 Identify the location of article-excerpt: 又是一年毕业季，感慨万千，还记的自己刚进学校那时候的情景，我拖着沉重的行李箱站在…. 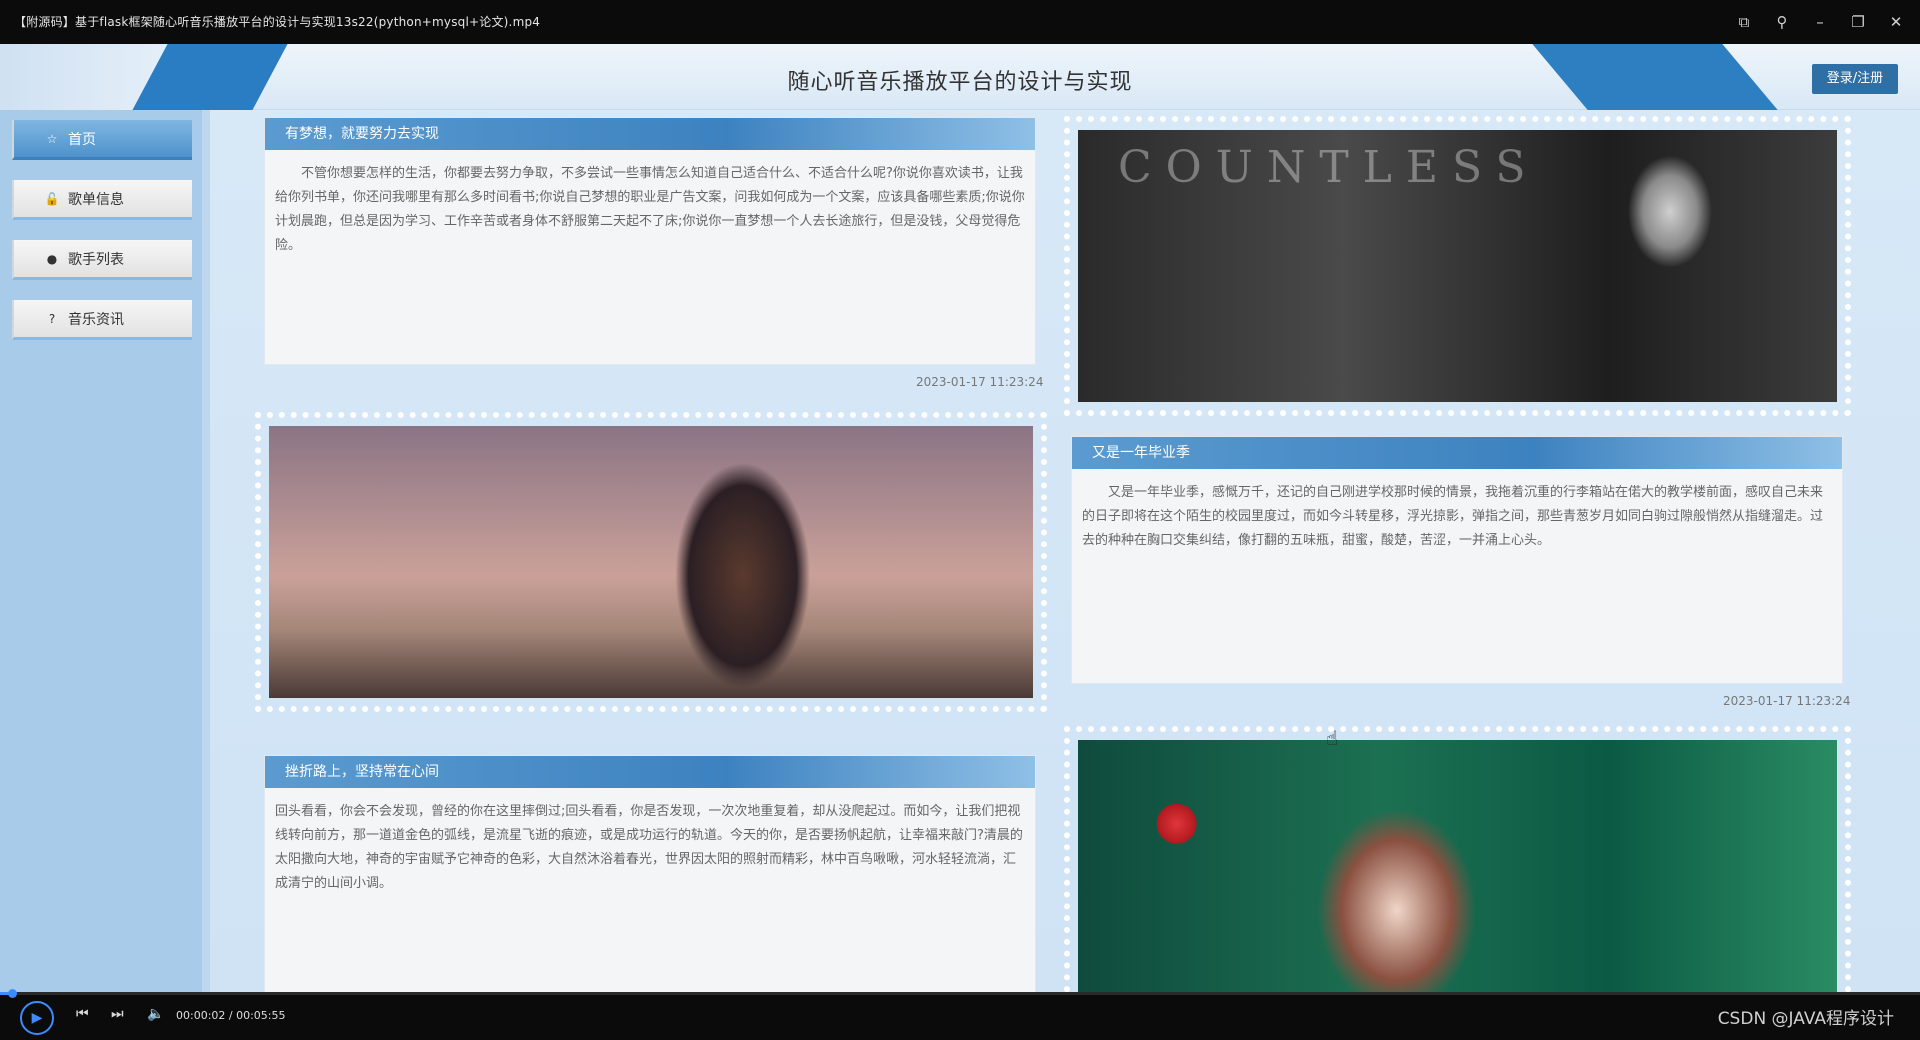
(1453, 516).